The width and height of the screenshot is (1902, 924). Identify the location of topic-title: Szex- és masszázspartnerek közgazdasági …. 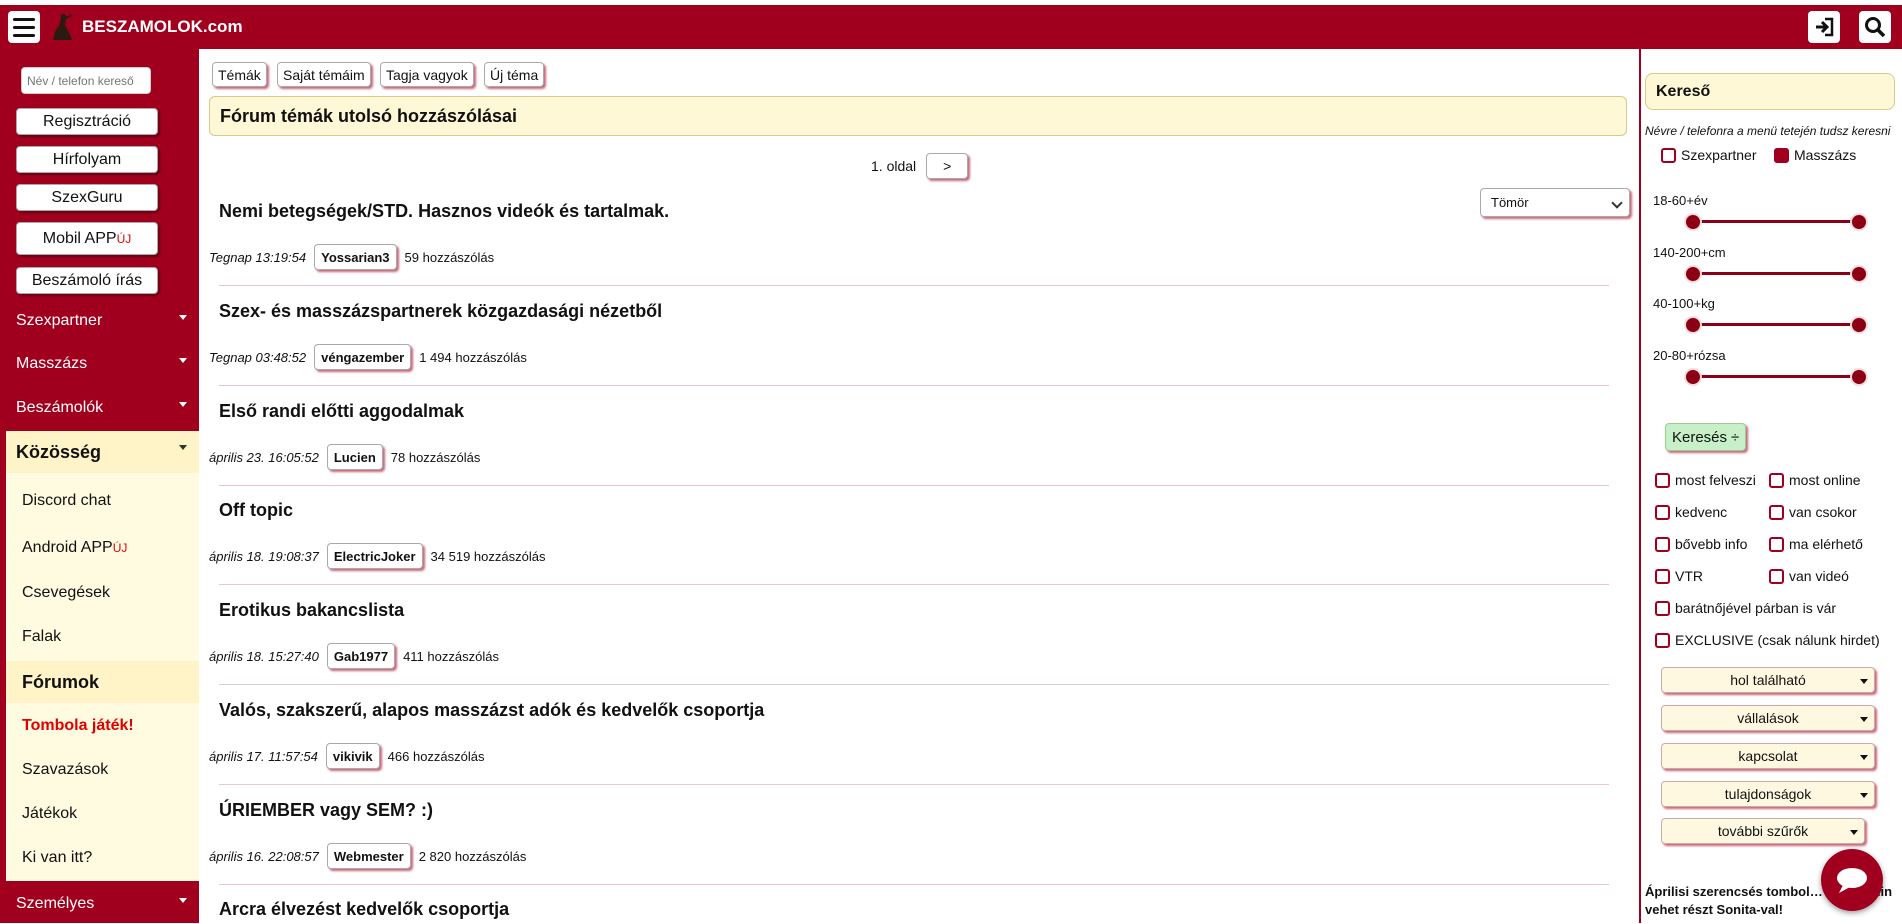
(440, 311).